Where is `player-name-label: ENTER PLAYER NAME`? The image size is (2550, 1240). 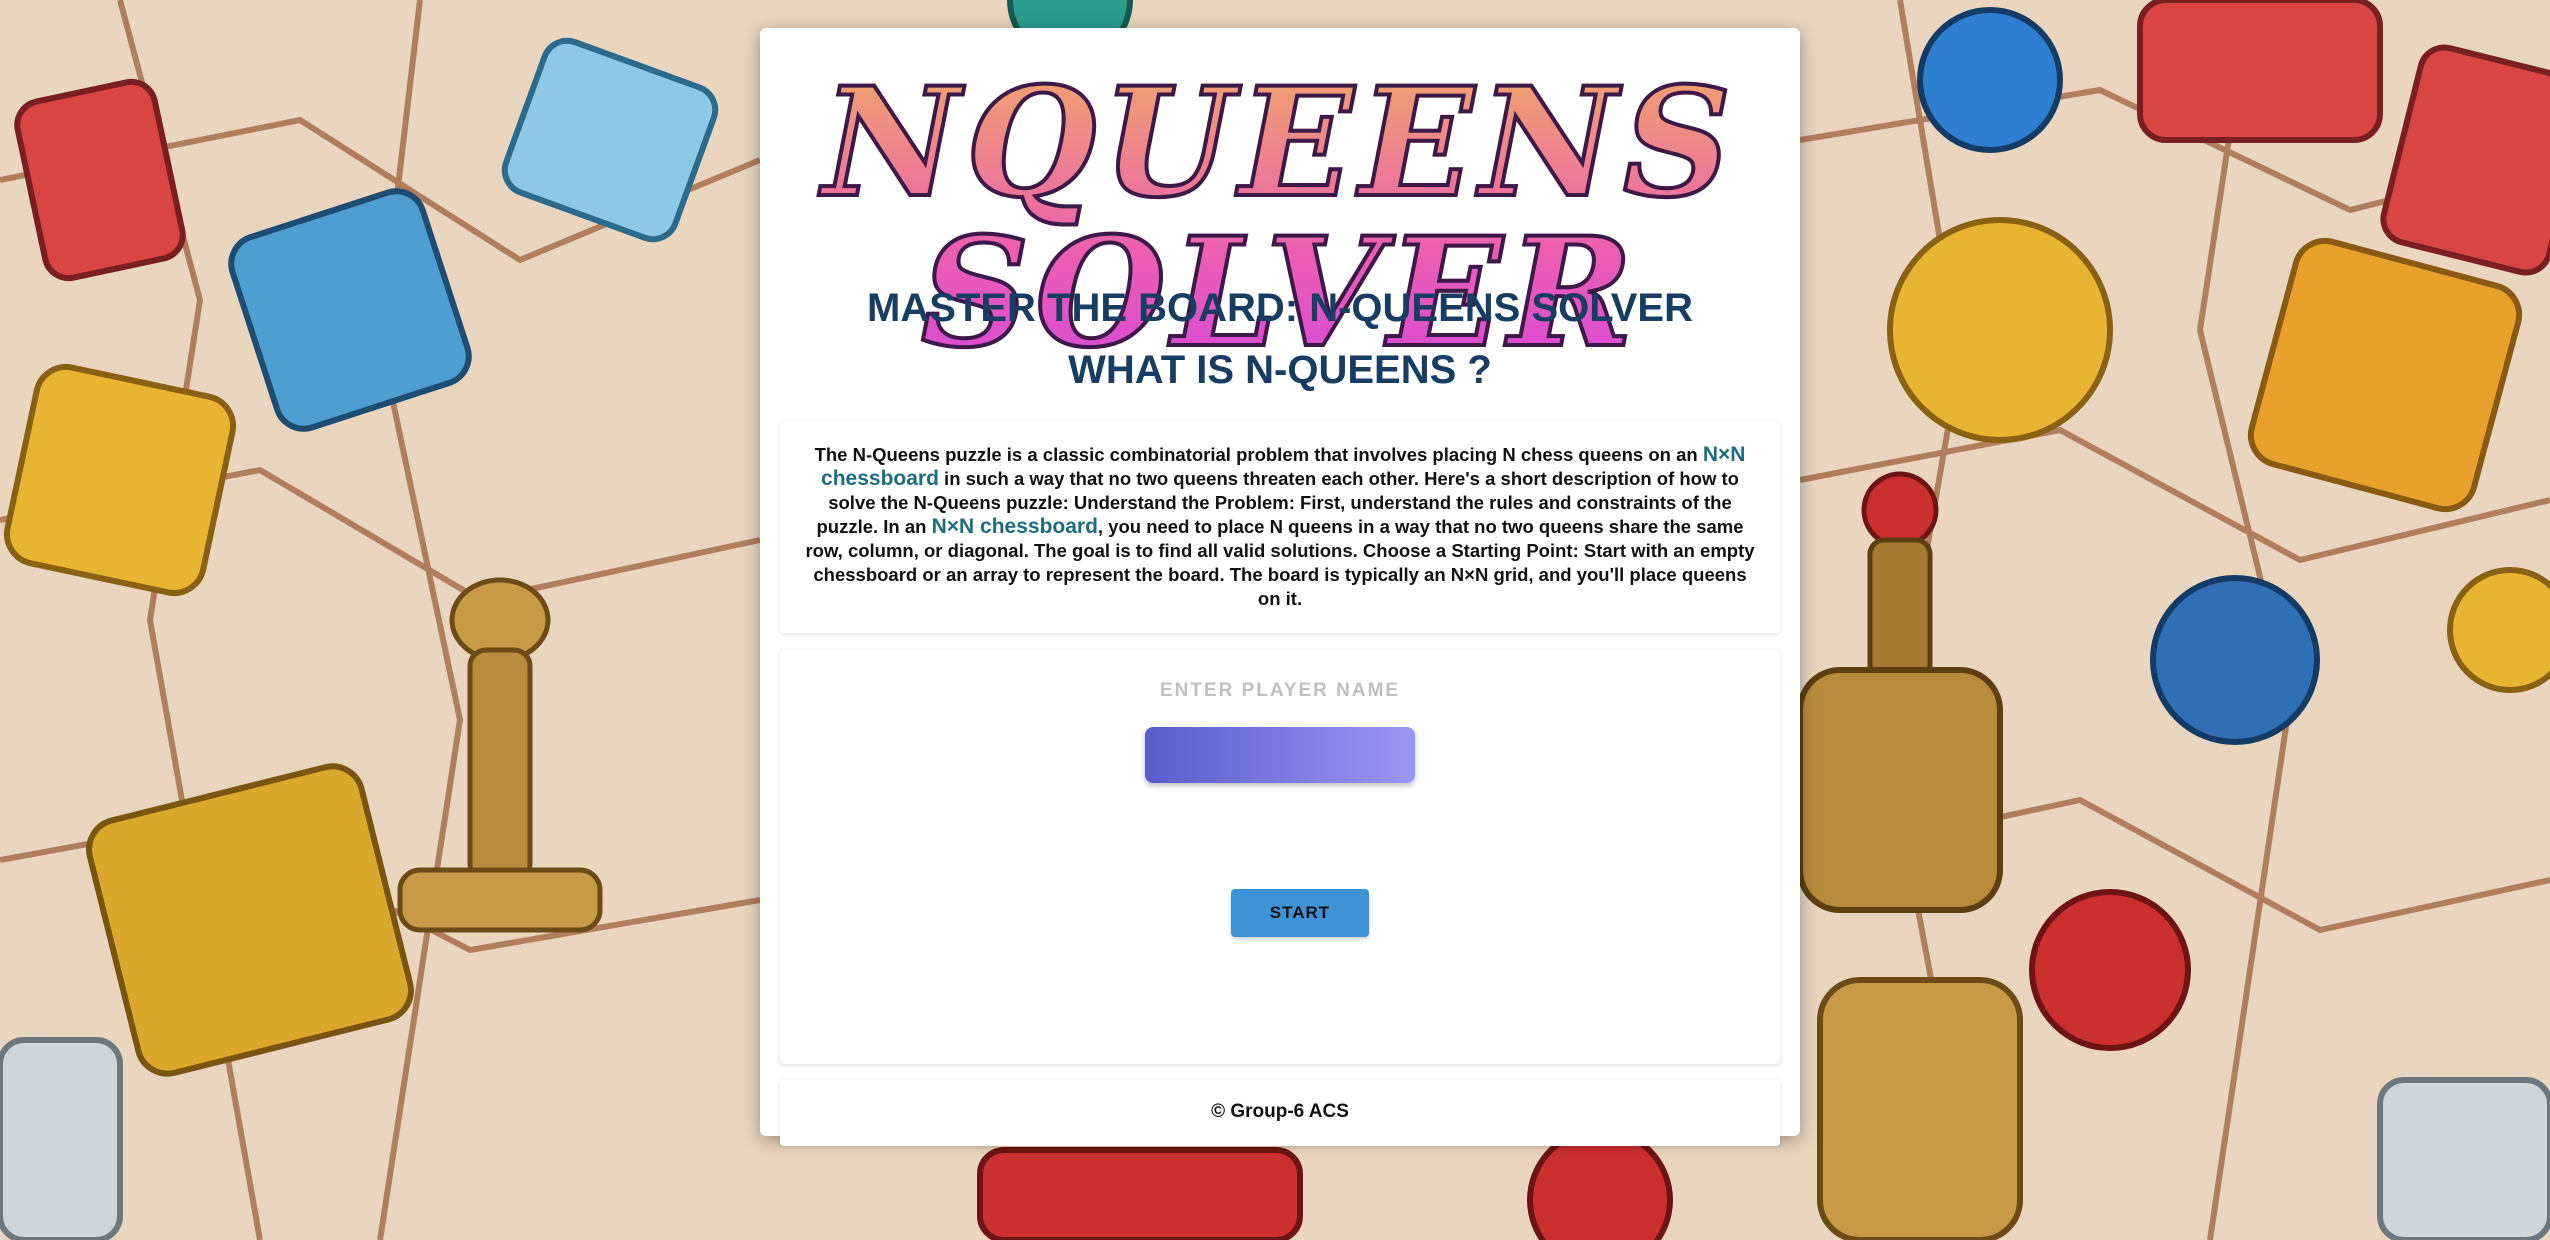
player-name-label: ENTER PLAYER NAME is located at coordinates (1280, 690).